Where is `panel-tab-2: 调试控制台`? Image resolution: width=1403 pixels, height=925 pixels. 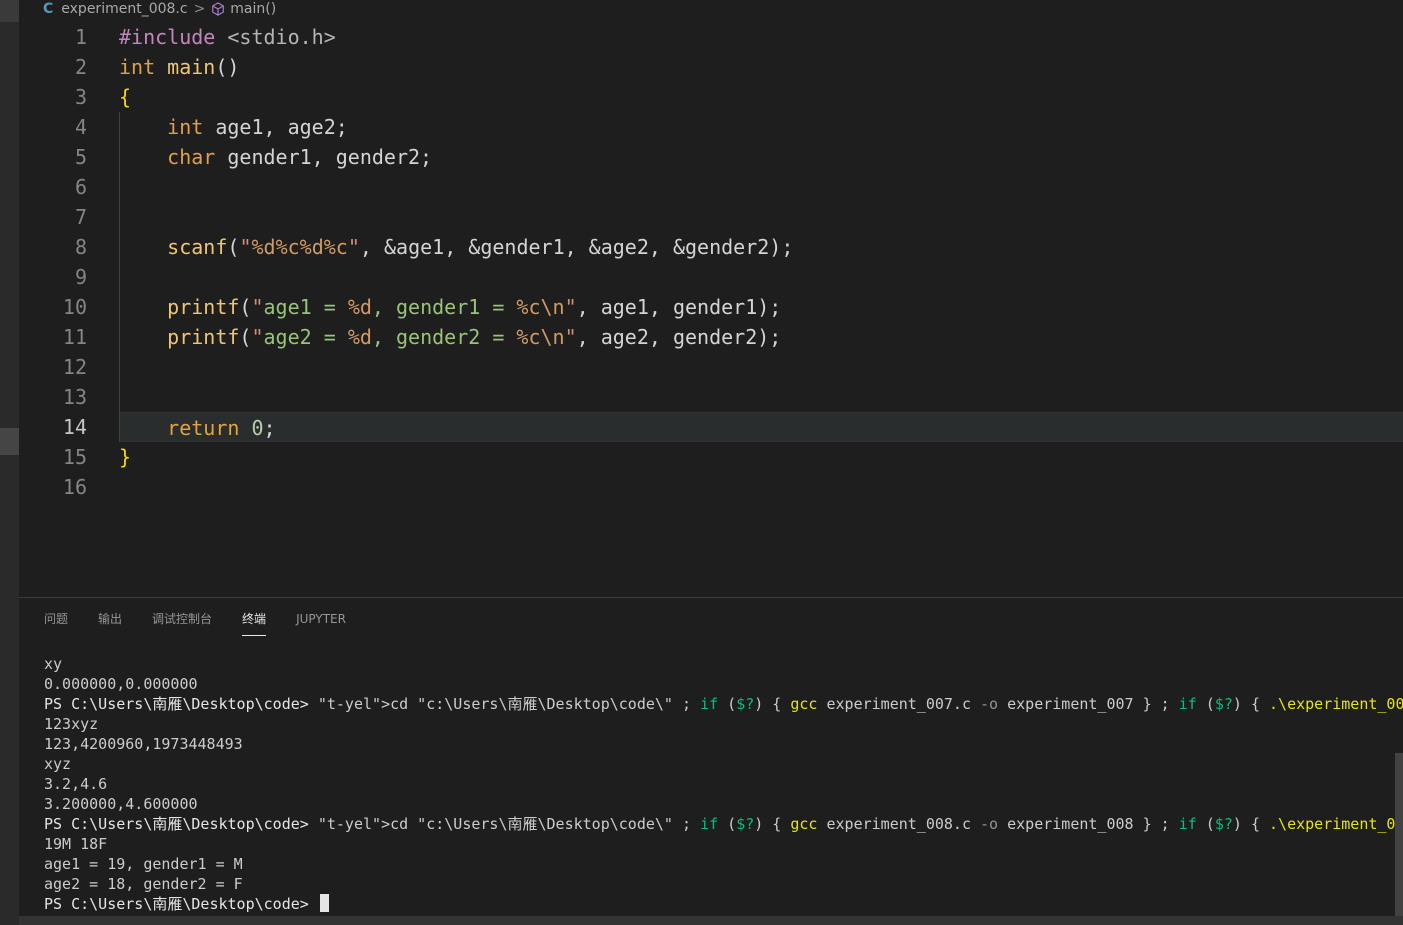
panel-tab-2: 调试控制台 is located at coordinates (182, 618).